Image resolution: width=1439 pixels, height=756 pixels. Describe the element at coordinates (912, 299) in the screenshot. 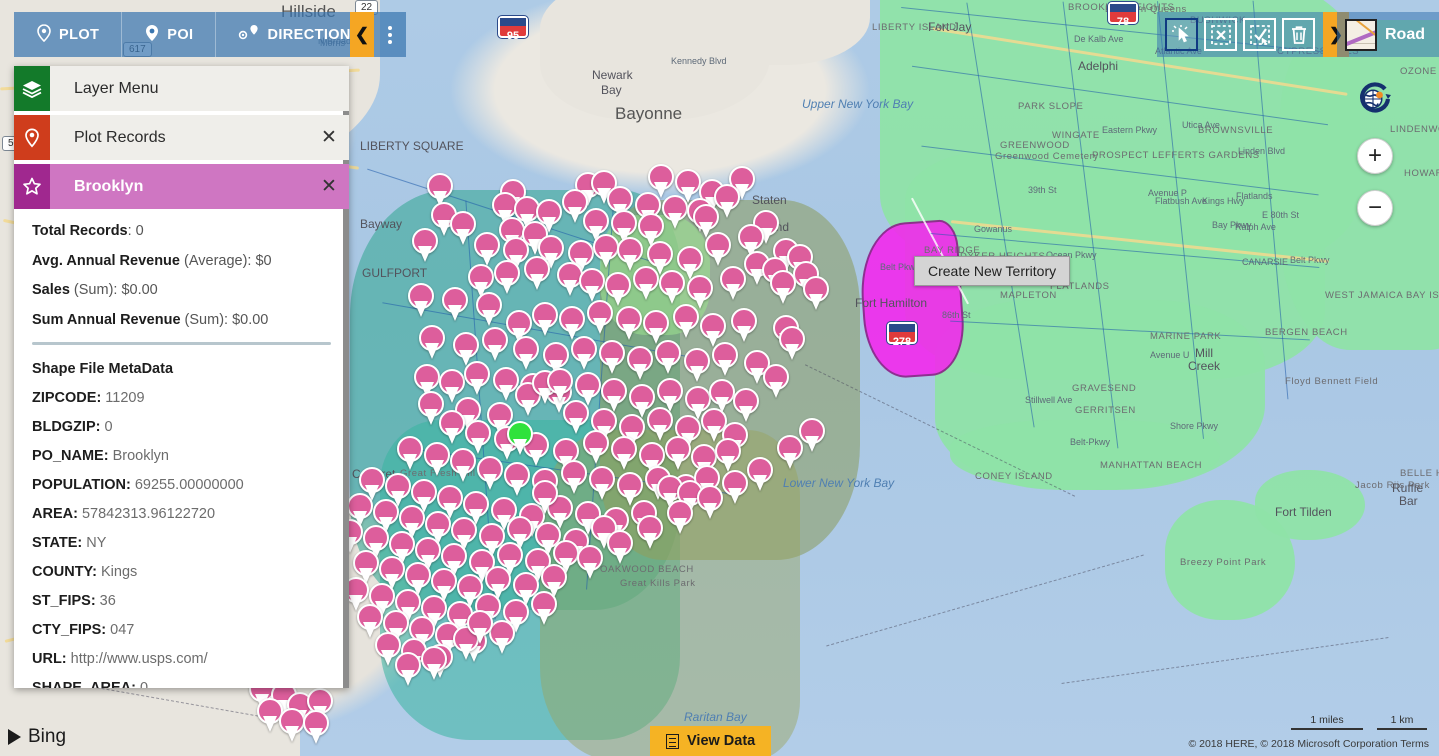

I see `territory-selected-brooklyn` at that location.